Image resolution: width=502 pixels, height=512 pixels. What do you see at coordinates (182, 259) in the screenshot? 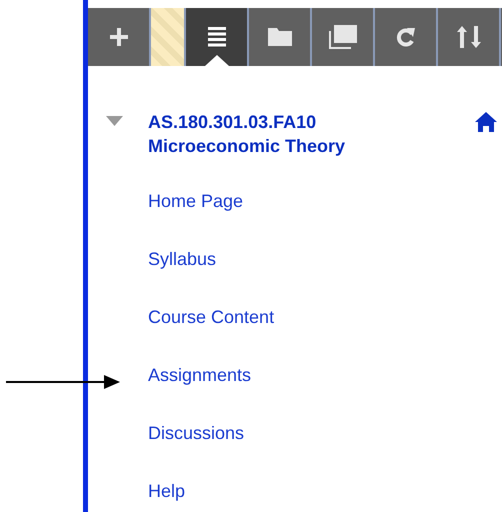
I see `menu-link: Syllabus` at bounding box center [182, 259].